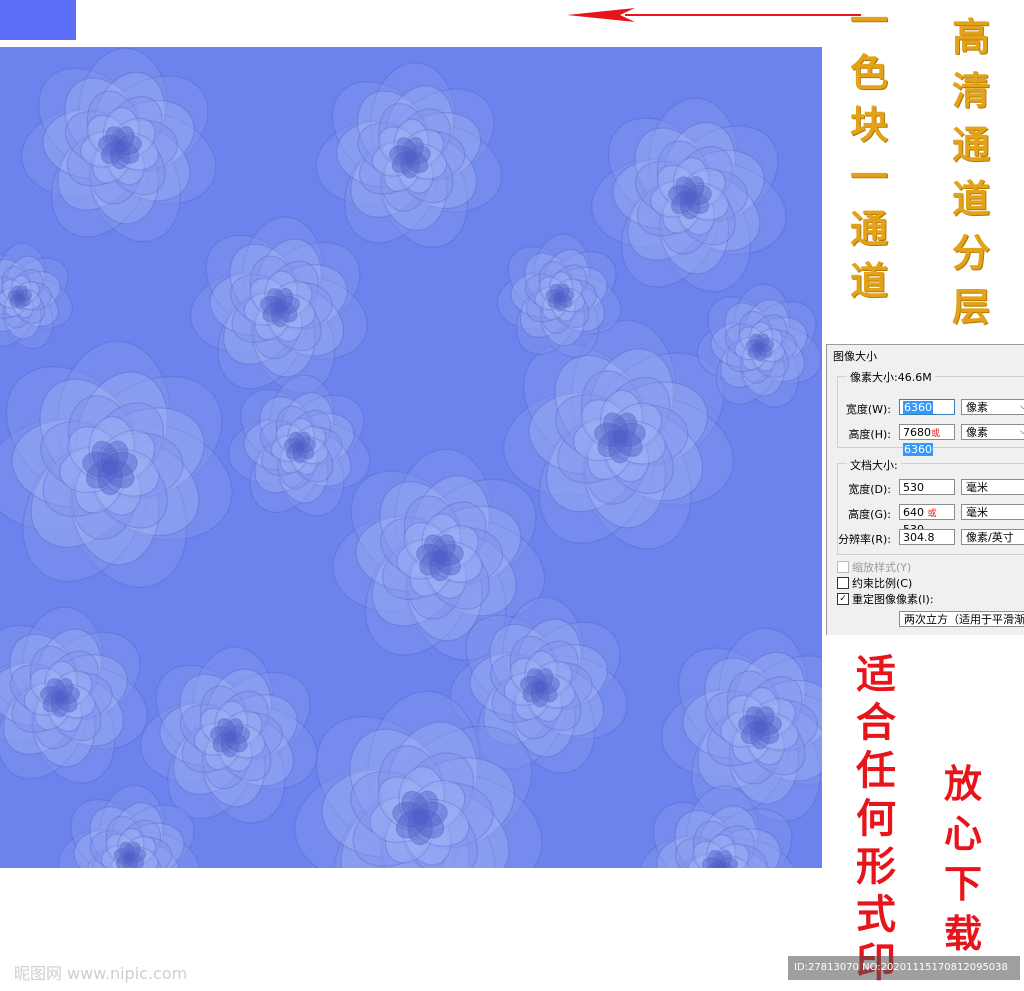  I want to click on left-arrow-icon, so click(714, 15).